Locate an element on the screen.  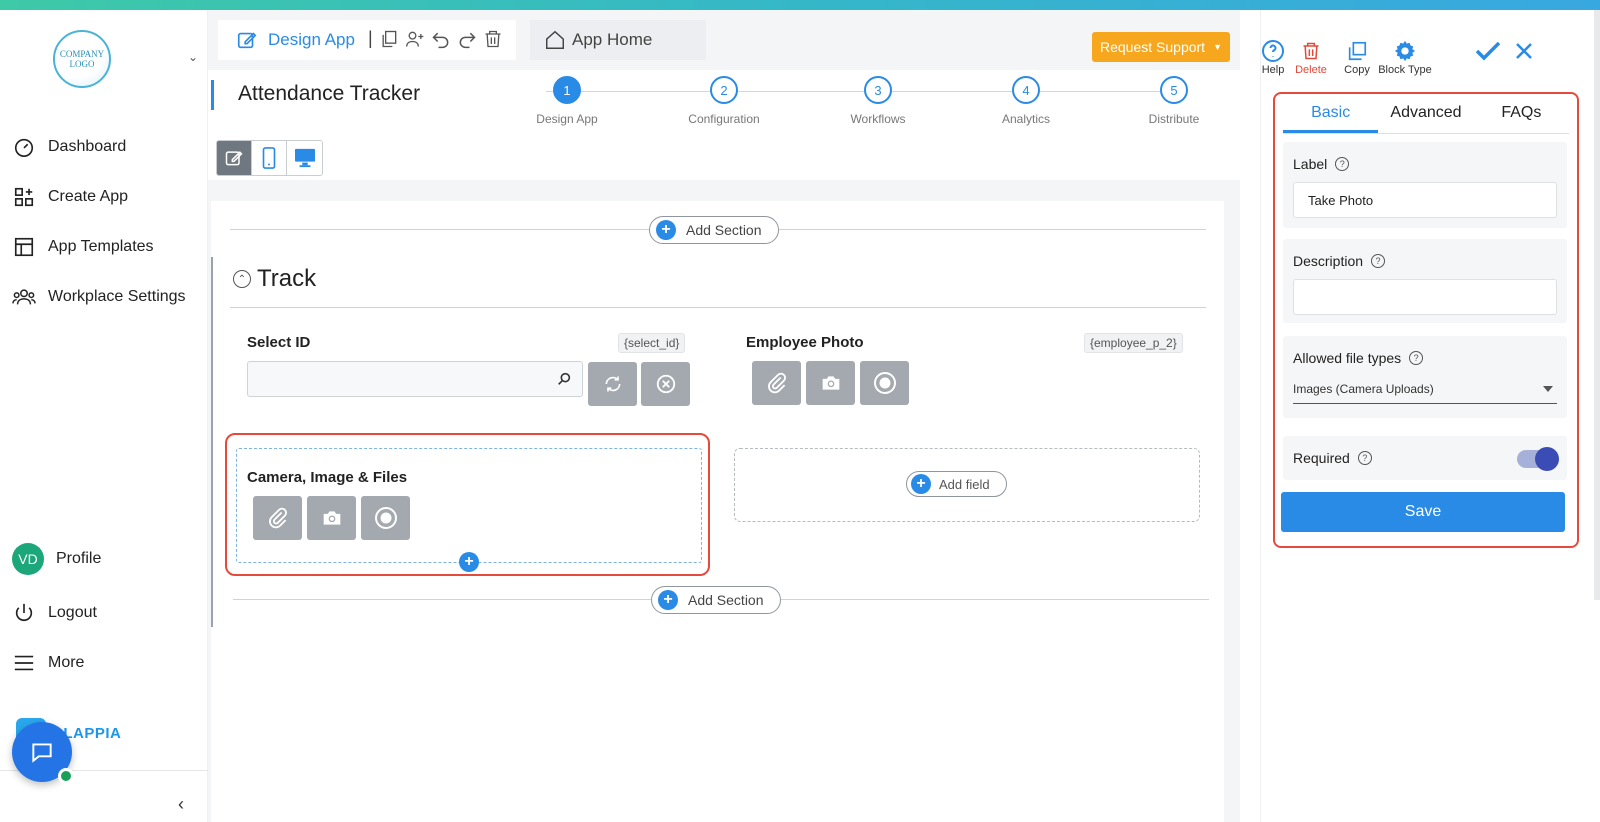
camera-icon is located at coordinates (331, 518).